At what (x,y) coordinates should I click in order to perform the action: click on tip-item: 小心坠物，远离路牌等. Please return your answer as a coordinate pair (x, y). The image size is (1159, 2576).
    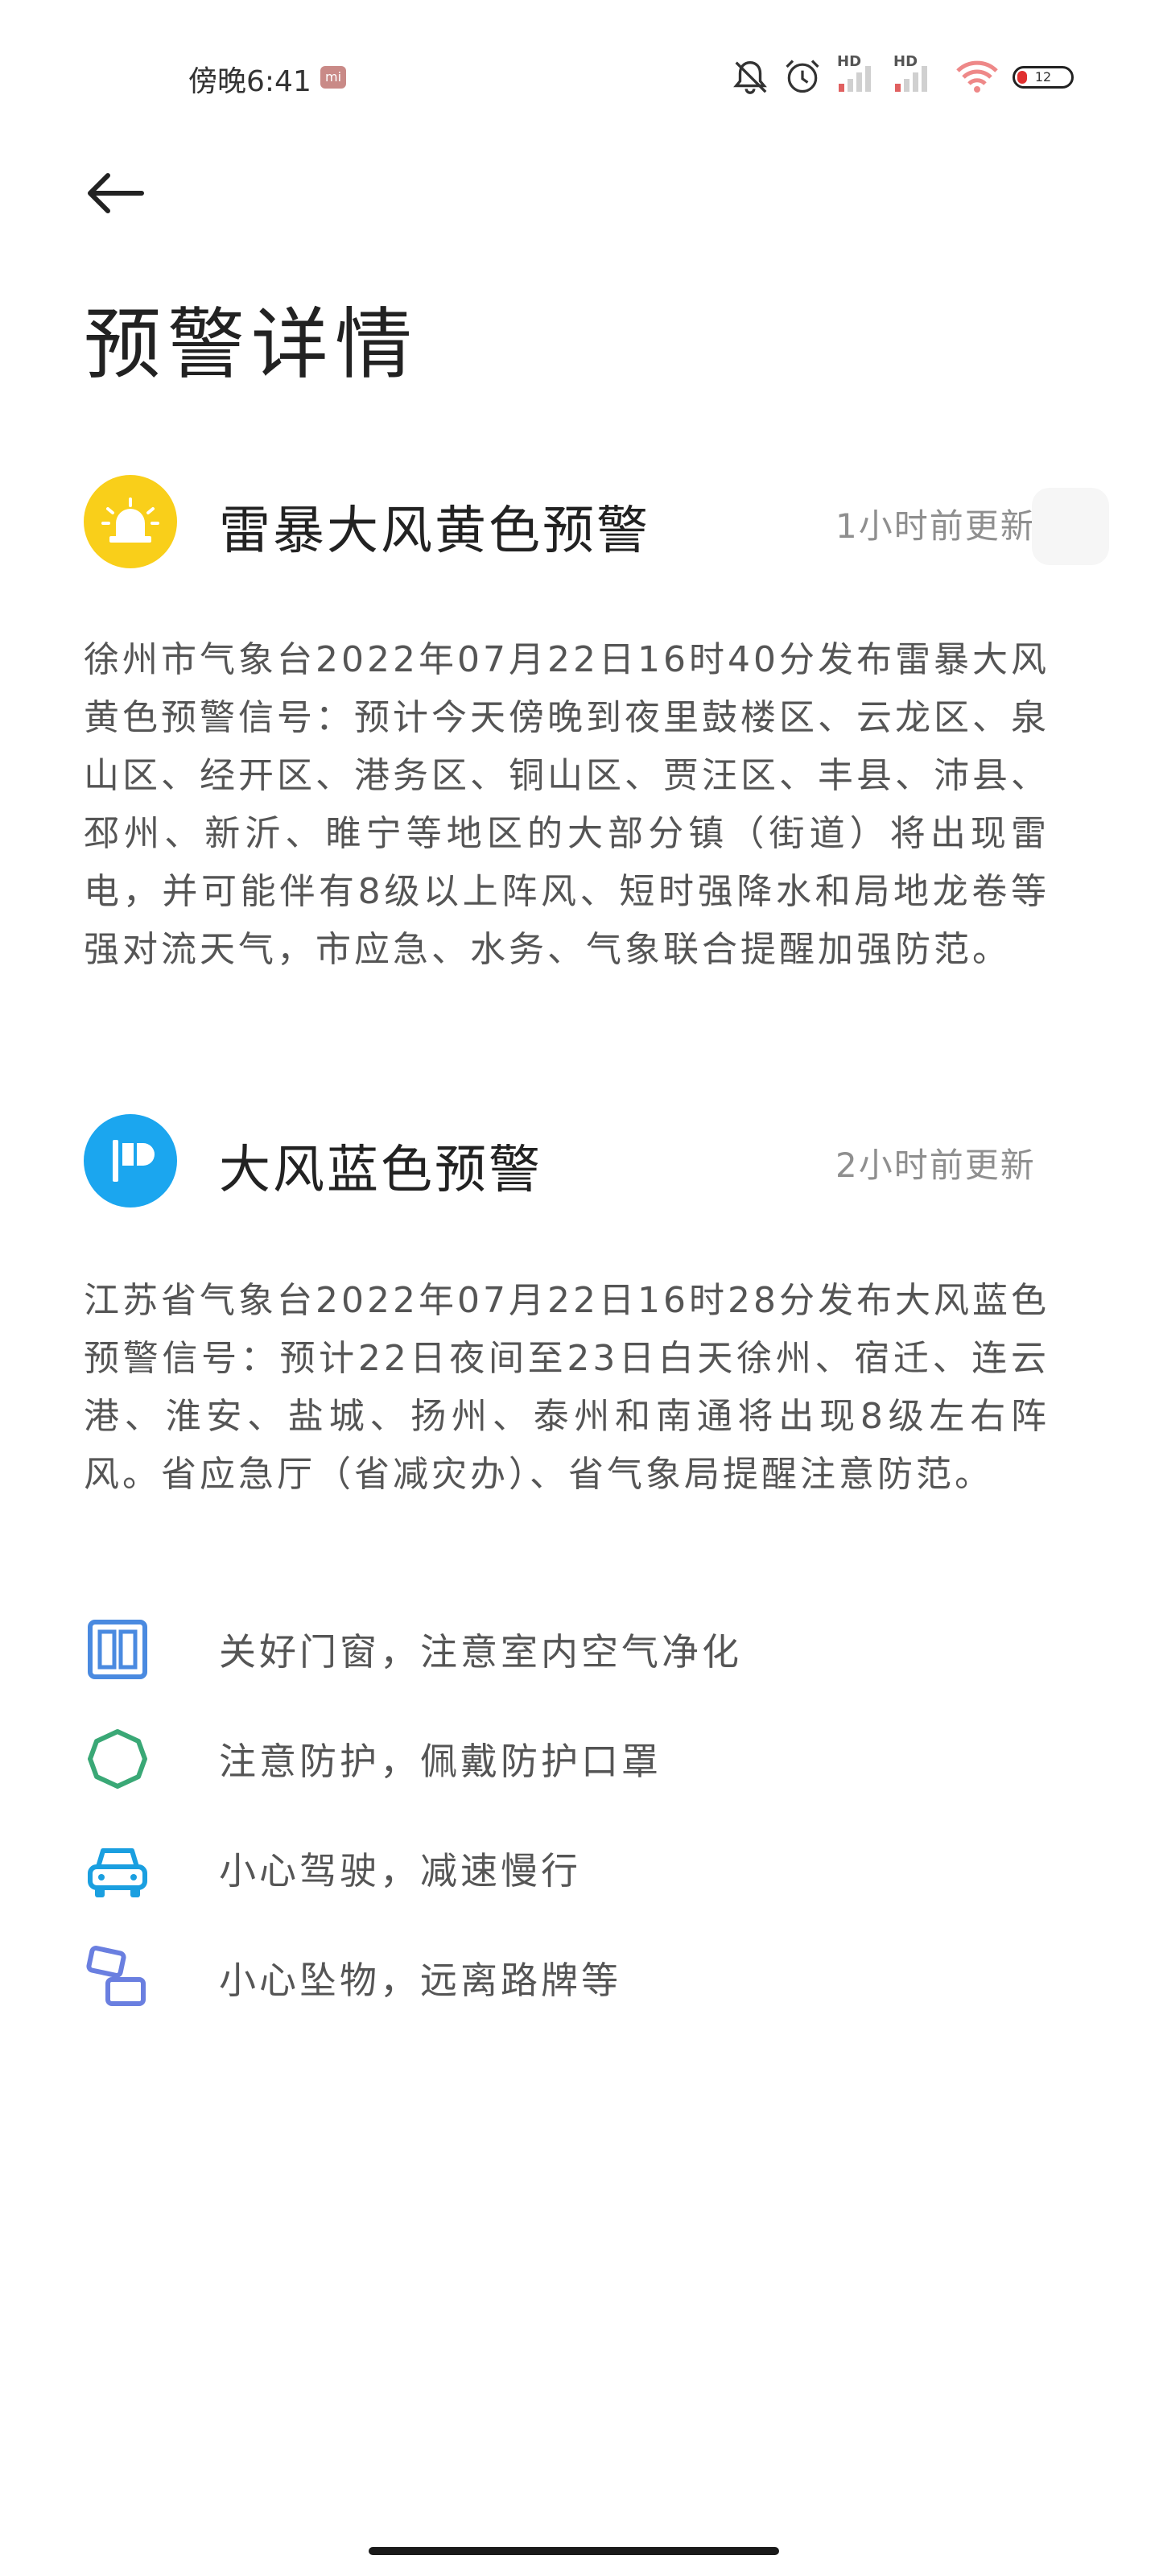
    Looking at the image, I should click on (352, 1978).